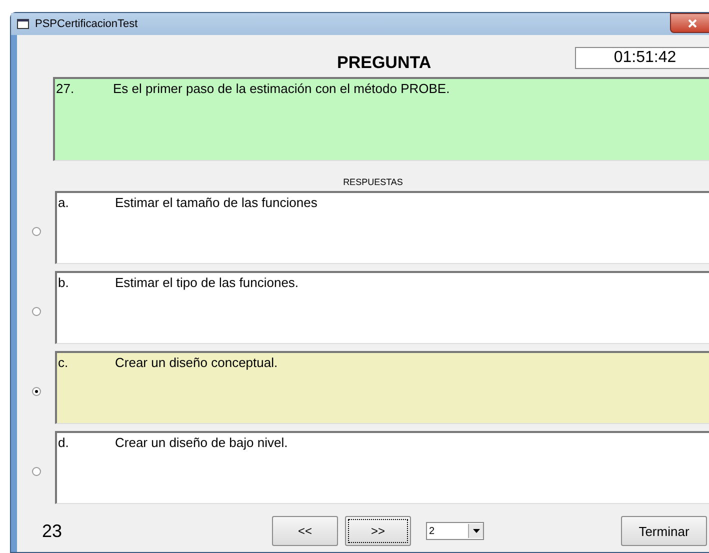  What do you see at coordinates (305, 531) in the screenshot?
I see `previous-button: <<` at bounding box center [305, 531].